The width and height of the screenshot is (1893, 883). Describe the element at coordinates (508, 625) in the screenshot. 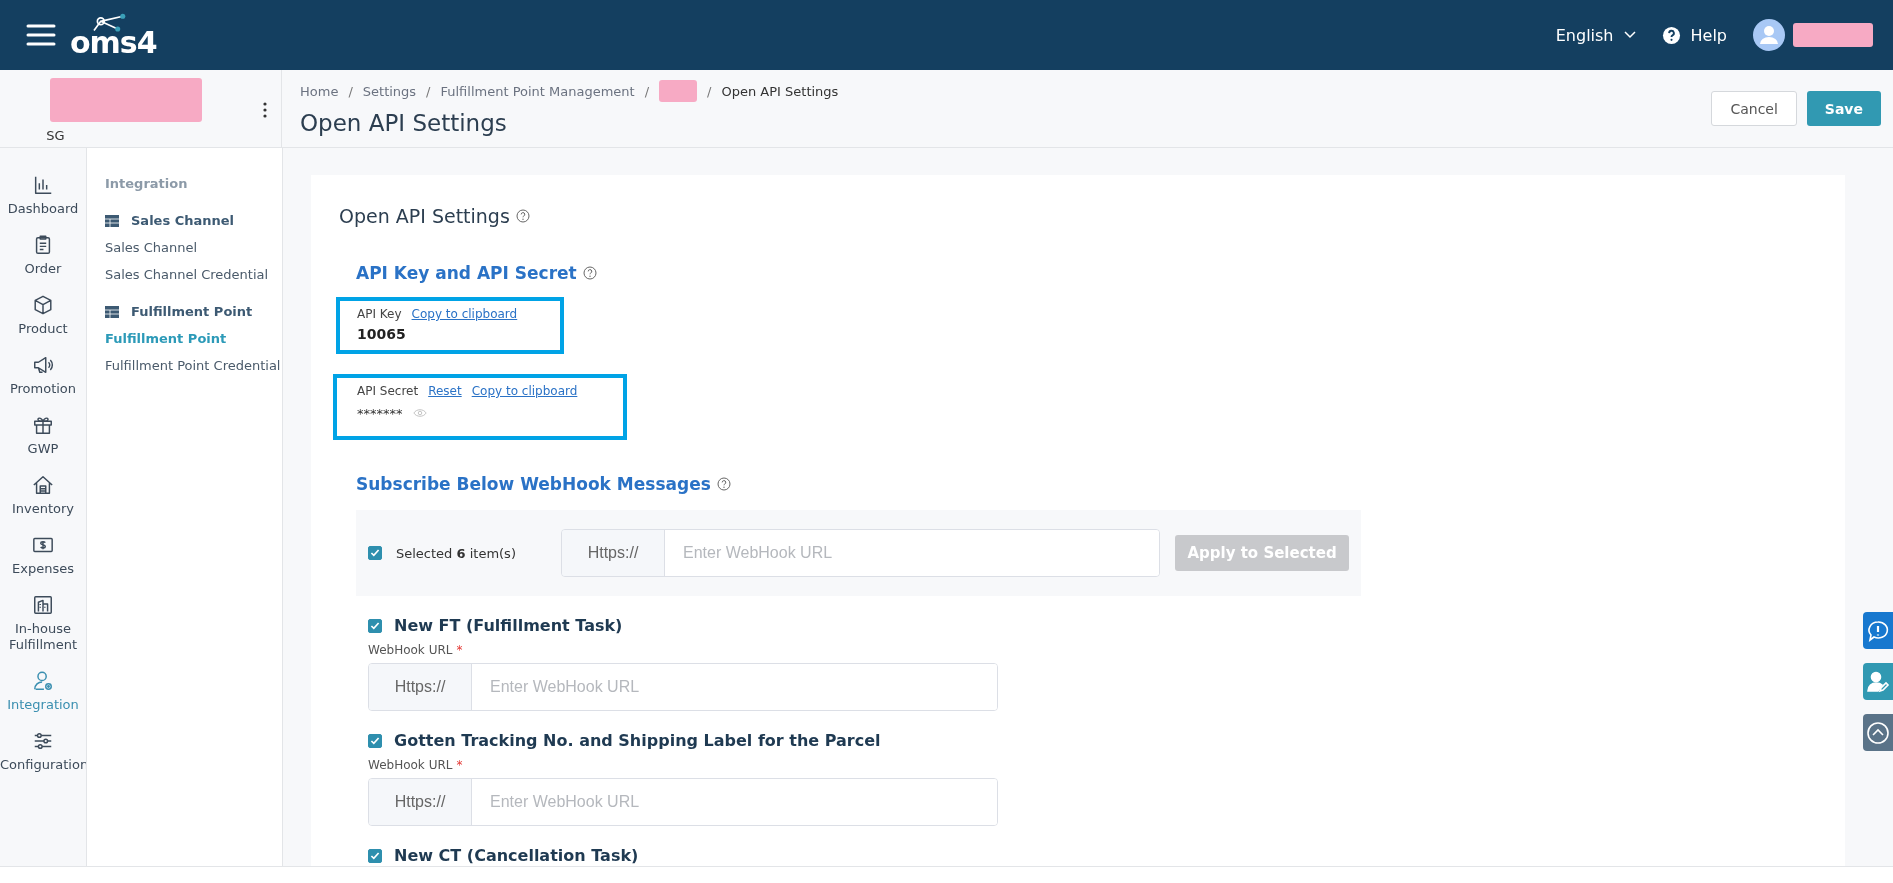

I see `message-title: New FT (Fulfillment Task)` at that location.